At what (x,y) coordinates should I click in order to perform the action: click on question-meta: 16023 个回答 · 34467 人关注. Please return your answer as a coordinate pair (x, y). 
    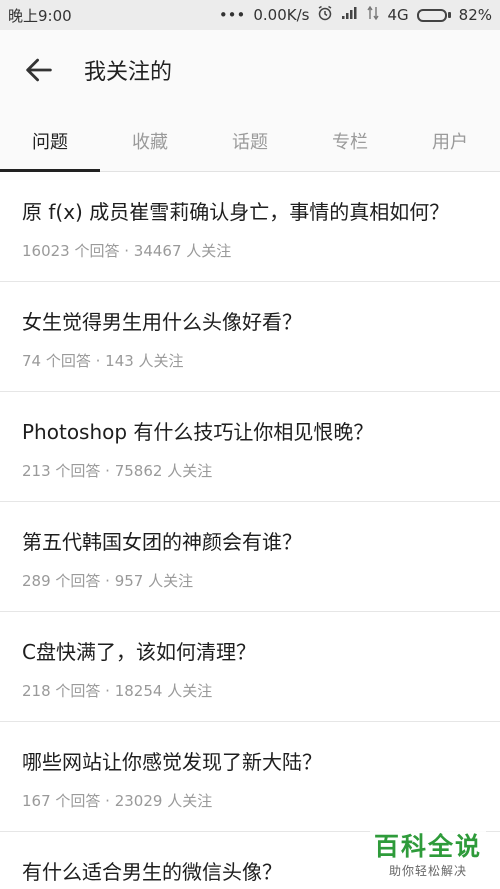
    Looking at the image, I should click on (127, 251).